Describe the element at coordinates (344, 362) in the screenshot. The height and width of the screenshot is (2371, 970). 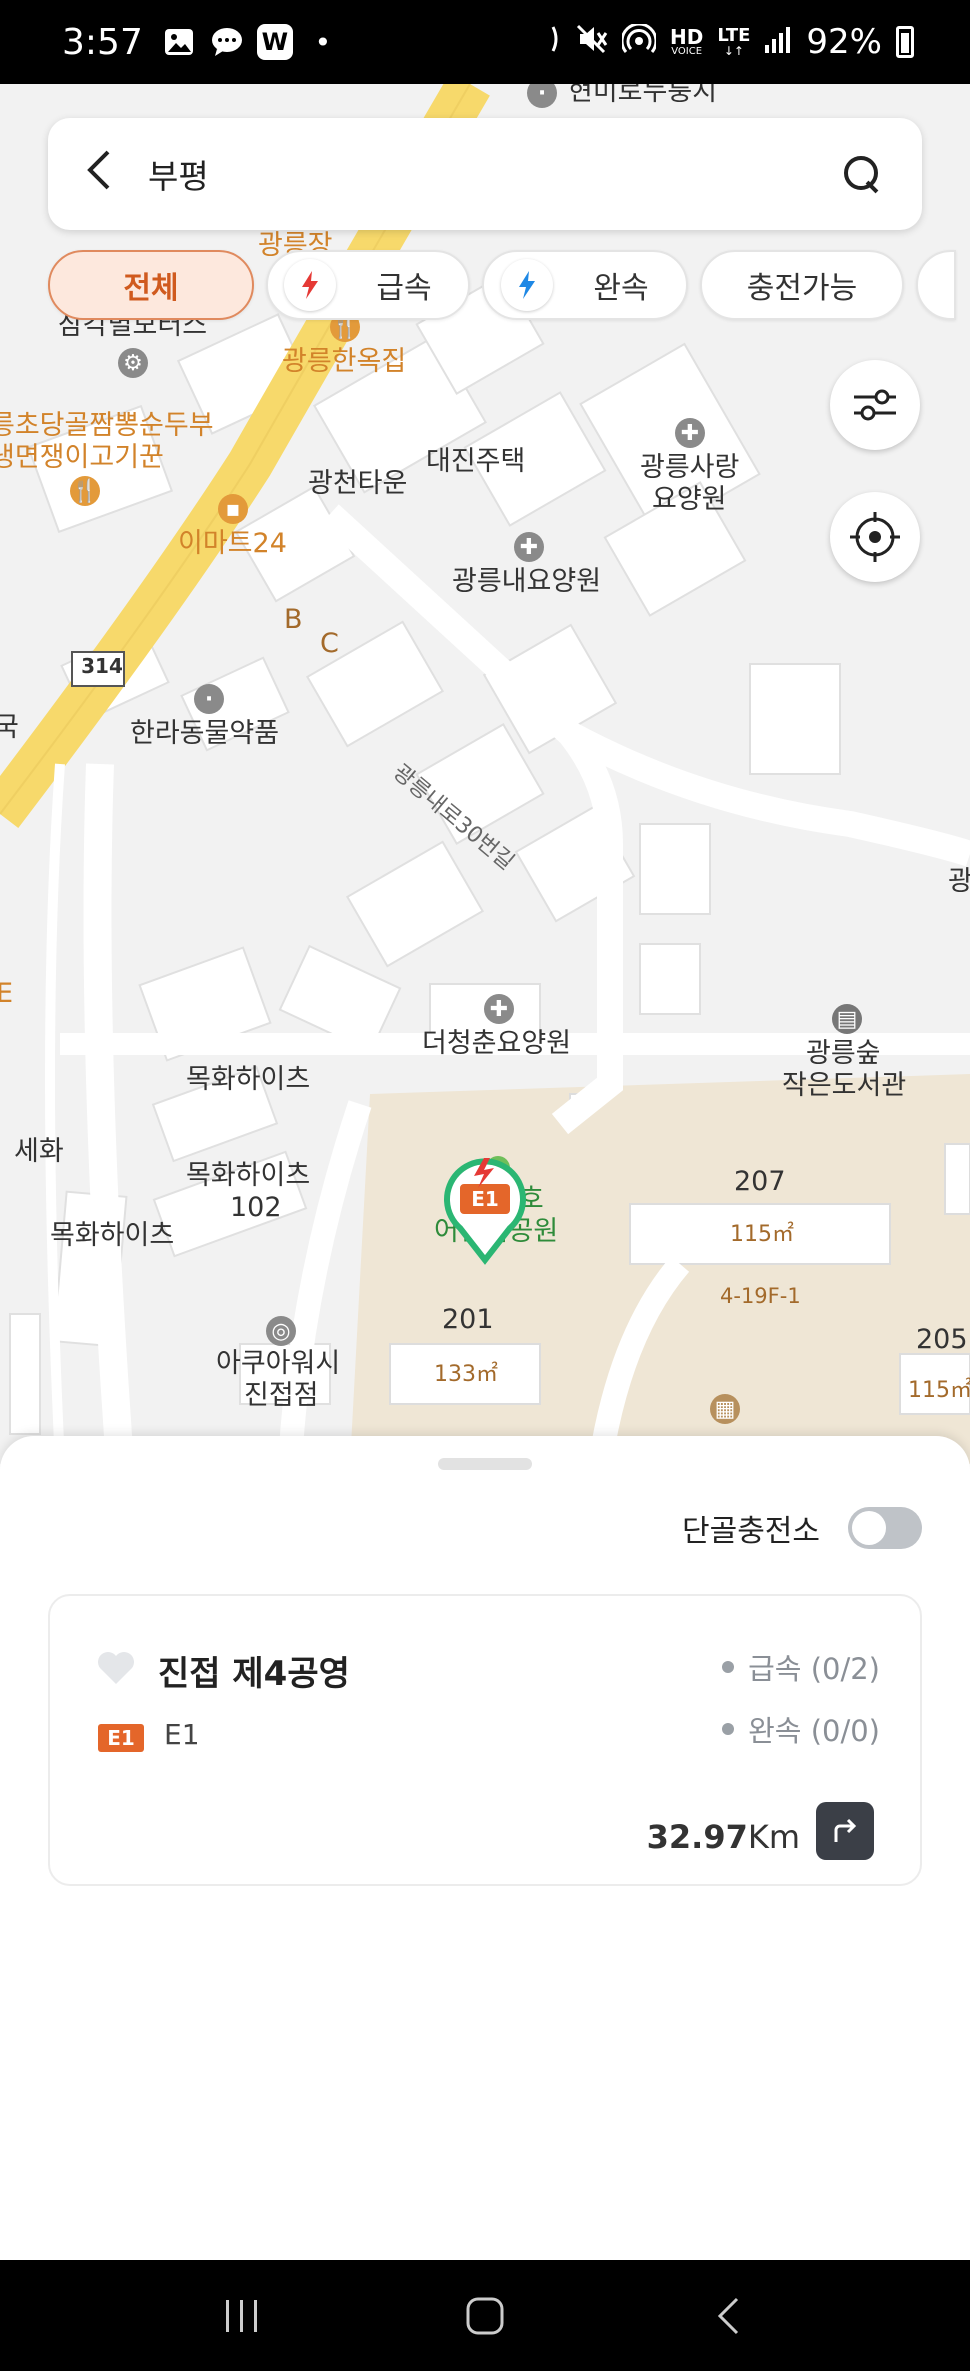
I see `map-label-gwangreung-hanok: 광릉한옥집` at that location.